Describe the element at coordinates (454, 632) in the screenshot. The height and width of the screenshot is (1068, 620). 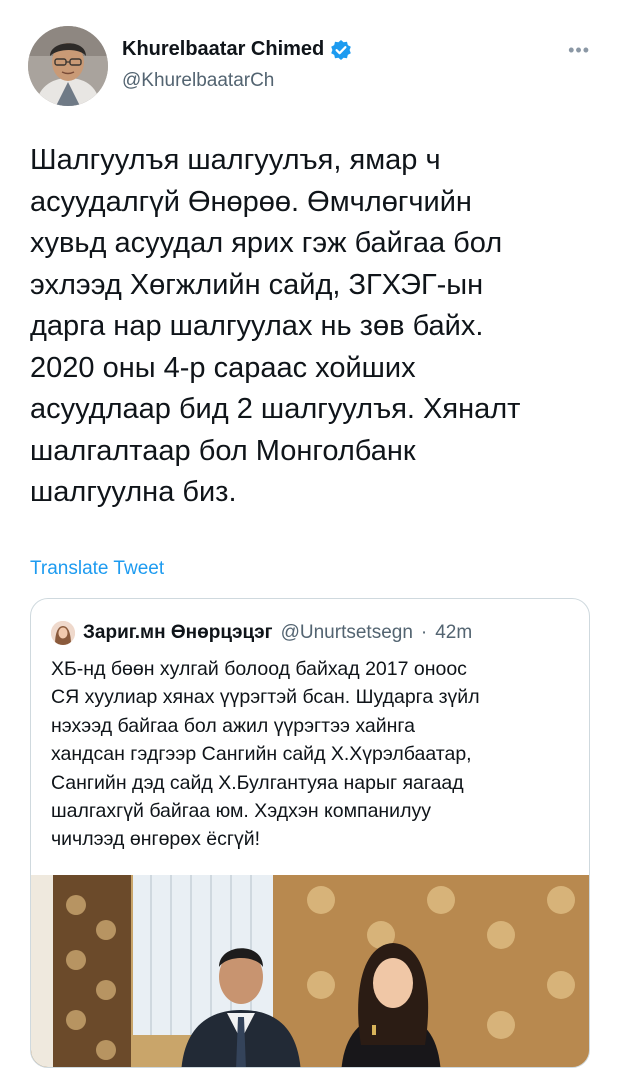
I see `quoted-timestamp: 42m` at that location.